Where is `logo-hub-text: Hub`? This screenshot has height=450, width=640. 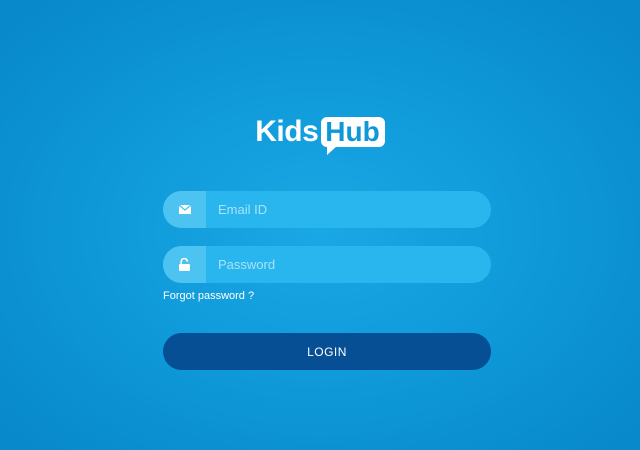 logo-hub-text: Hub is located at coordinates (352, 131).